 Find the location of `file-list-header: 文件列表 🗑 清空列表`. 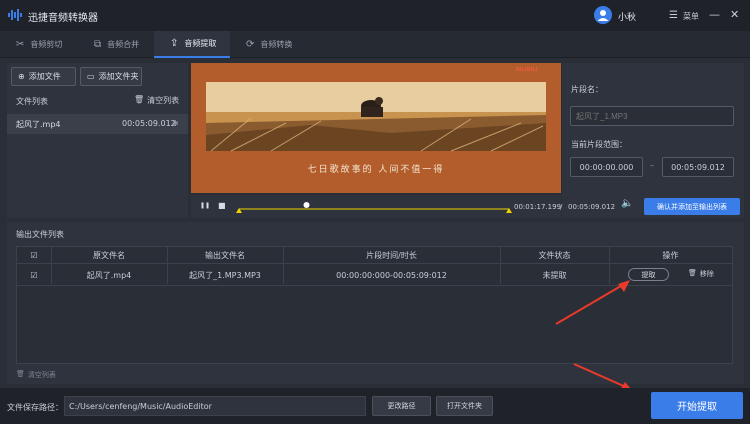

file-list-header: 文件列表 🗑 清空列表 is located at coordinates (97, 101).